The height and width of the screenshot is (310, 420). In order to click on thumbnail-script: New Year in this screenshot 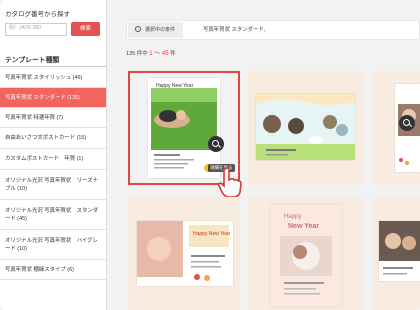, I will do `click(303, 226)`.